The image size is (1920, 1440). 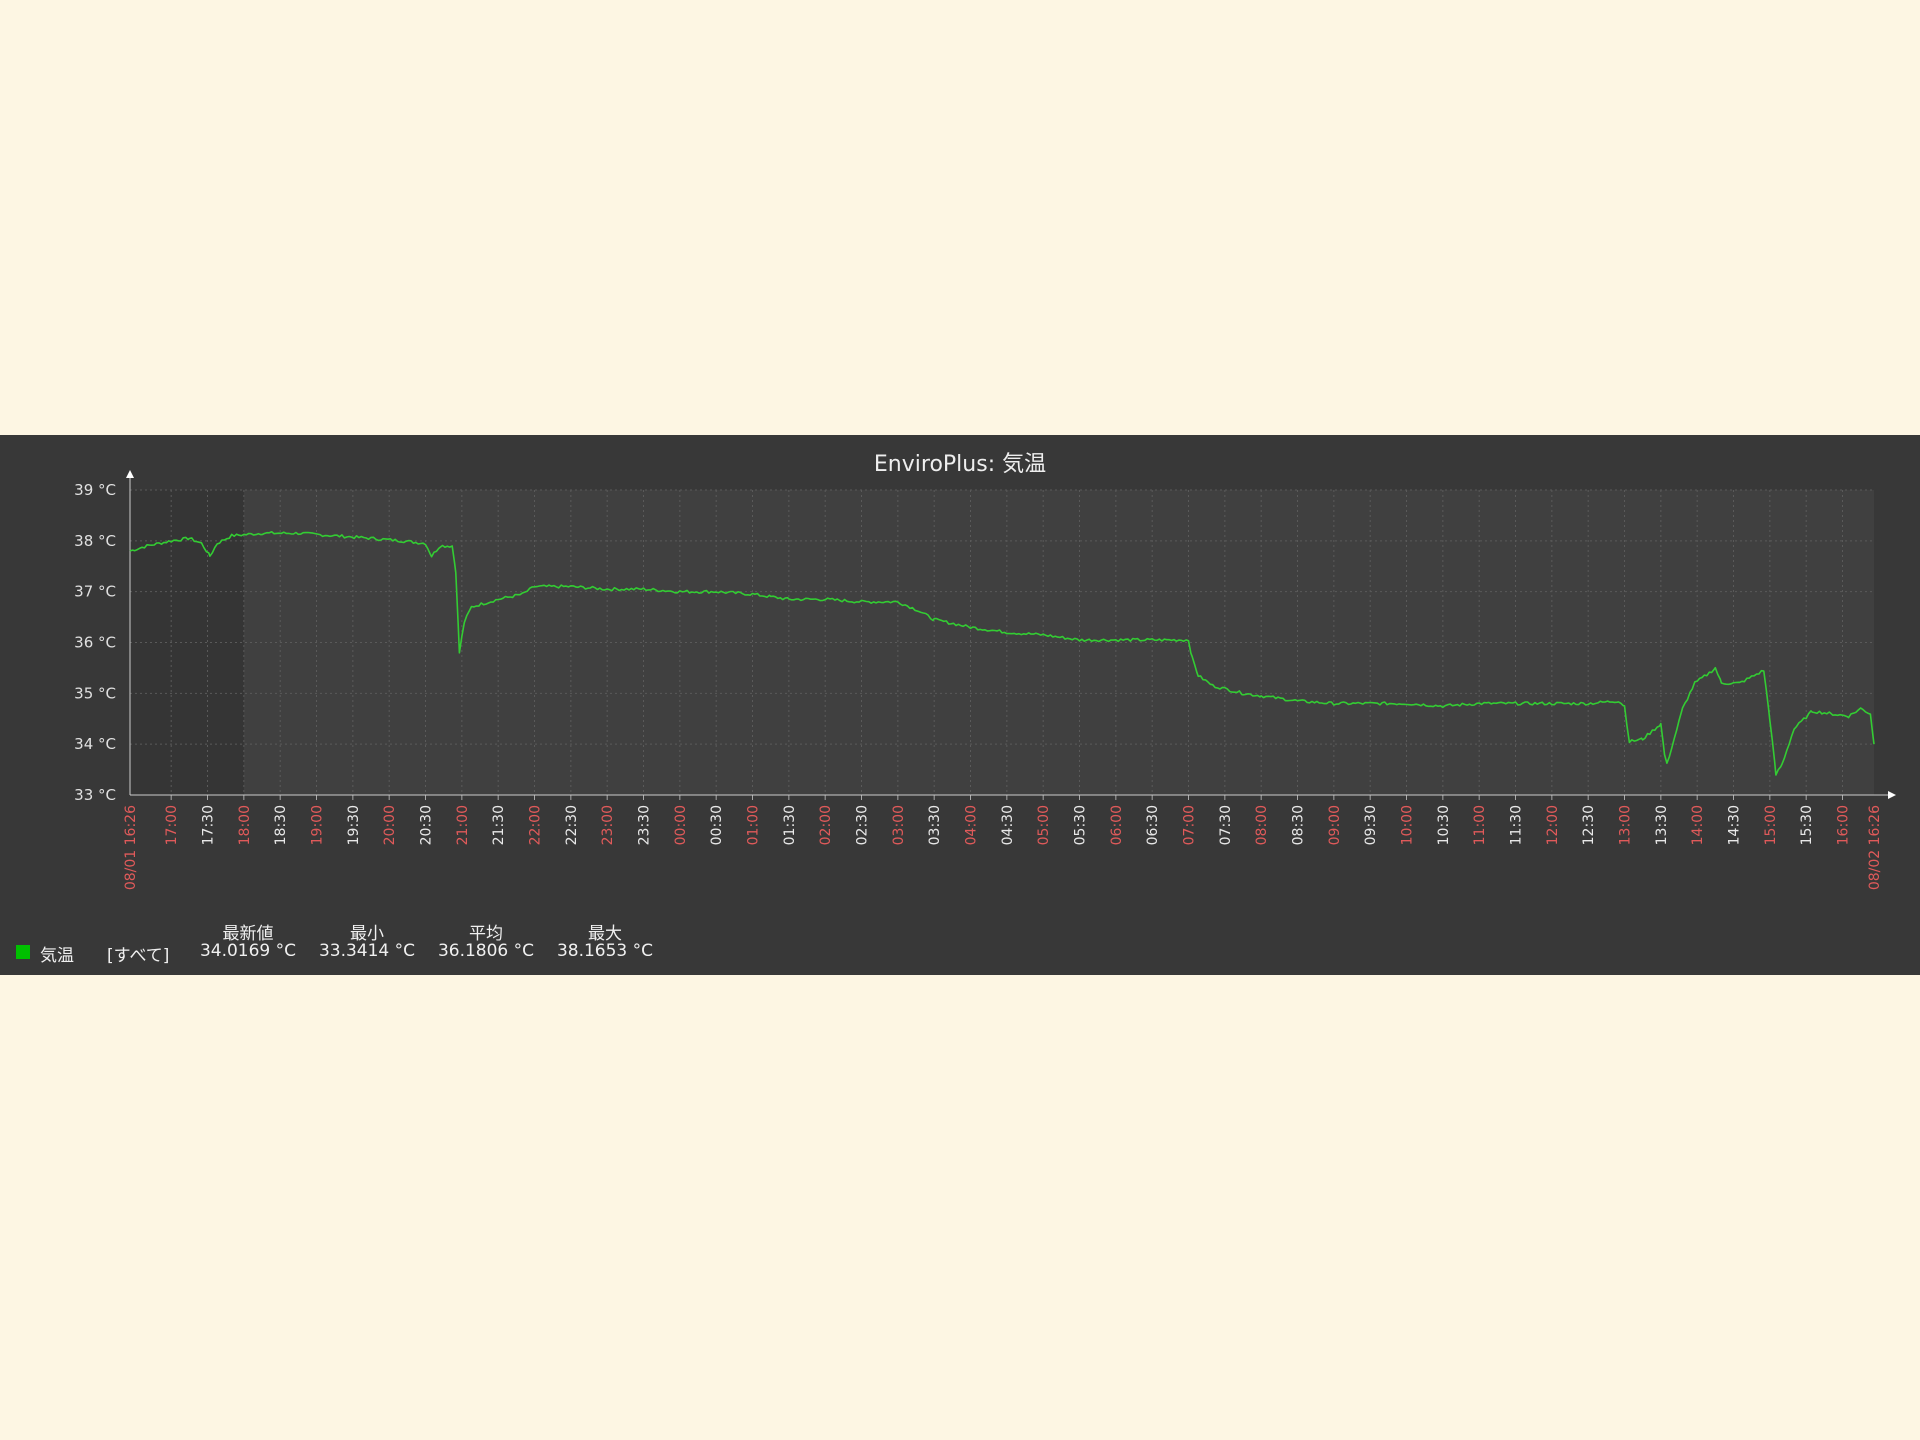 What do you see at coordinates (248, 951) in the screenshot?
I see `legend-value-last: 34.0169 °C` at bounding box center [248, 951].